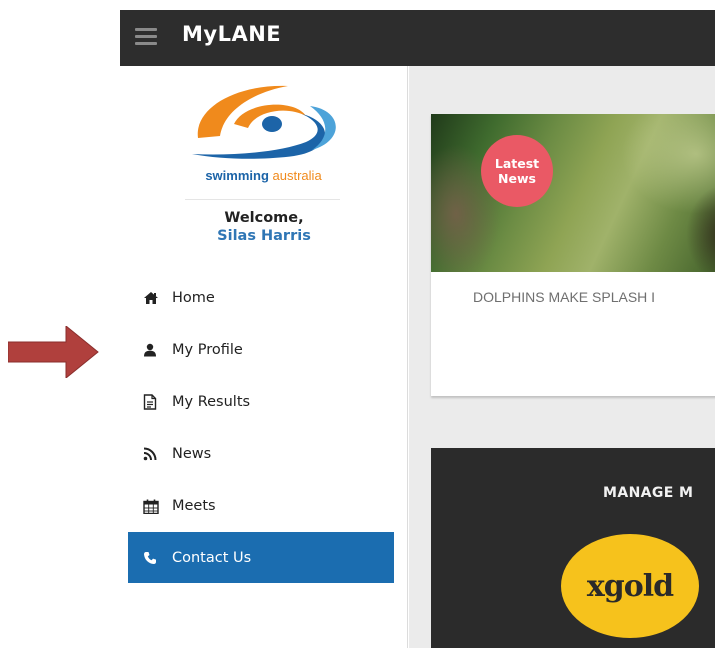  Describe the element at coordinates (232, 34) in the screenshot. I see `app-title: MyLANE` at that location.